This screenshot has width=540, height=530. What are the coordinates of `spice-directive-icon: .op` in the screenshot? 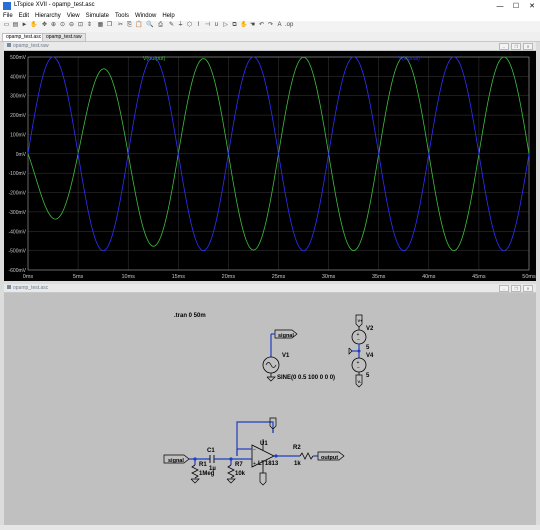 It's located at (289, 25).